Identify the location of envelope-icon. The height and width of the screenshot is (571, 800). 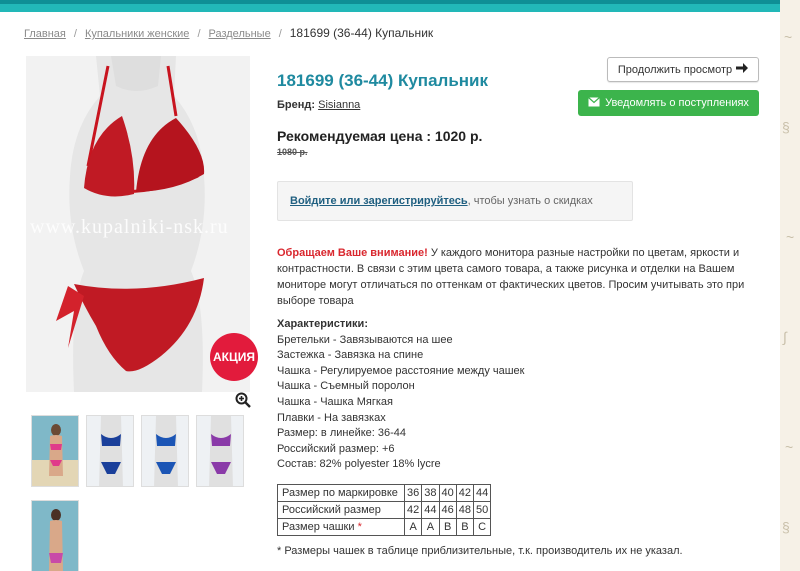
(594, 103).